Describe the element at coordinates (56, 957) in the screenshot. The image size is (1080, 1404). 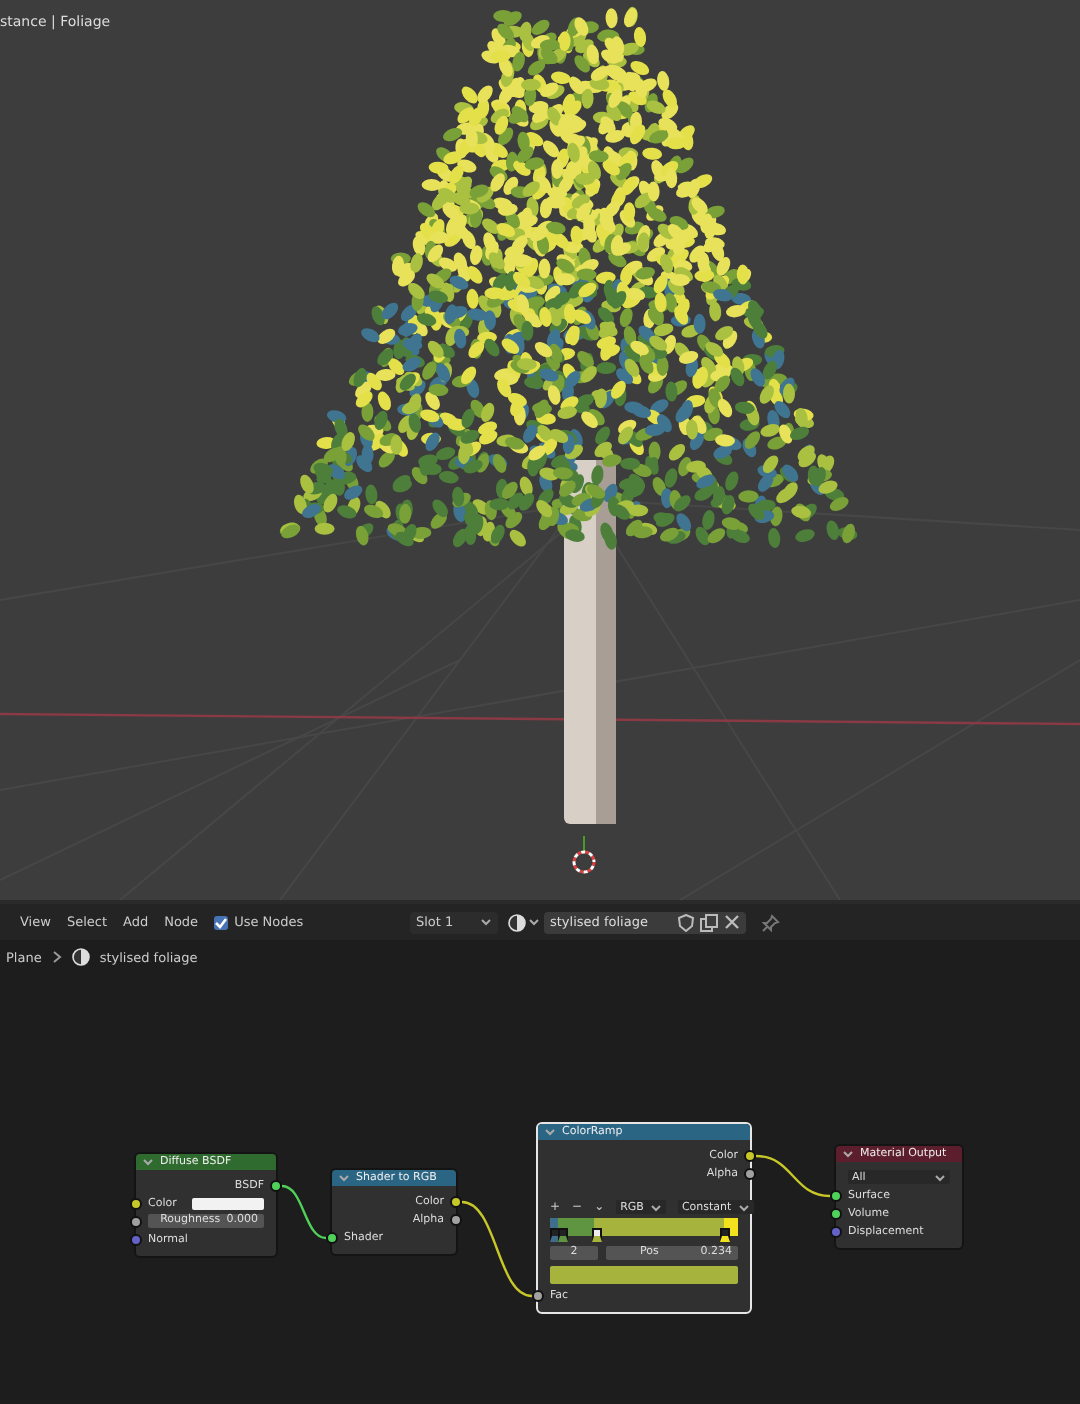
I see `chevron-icon` at that location.